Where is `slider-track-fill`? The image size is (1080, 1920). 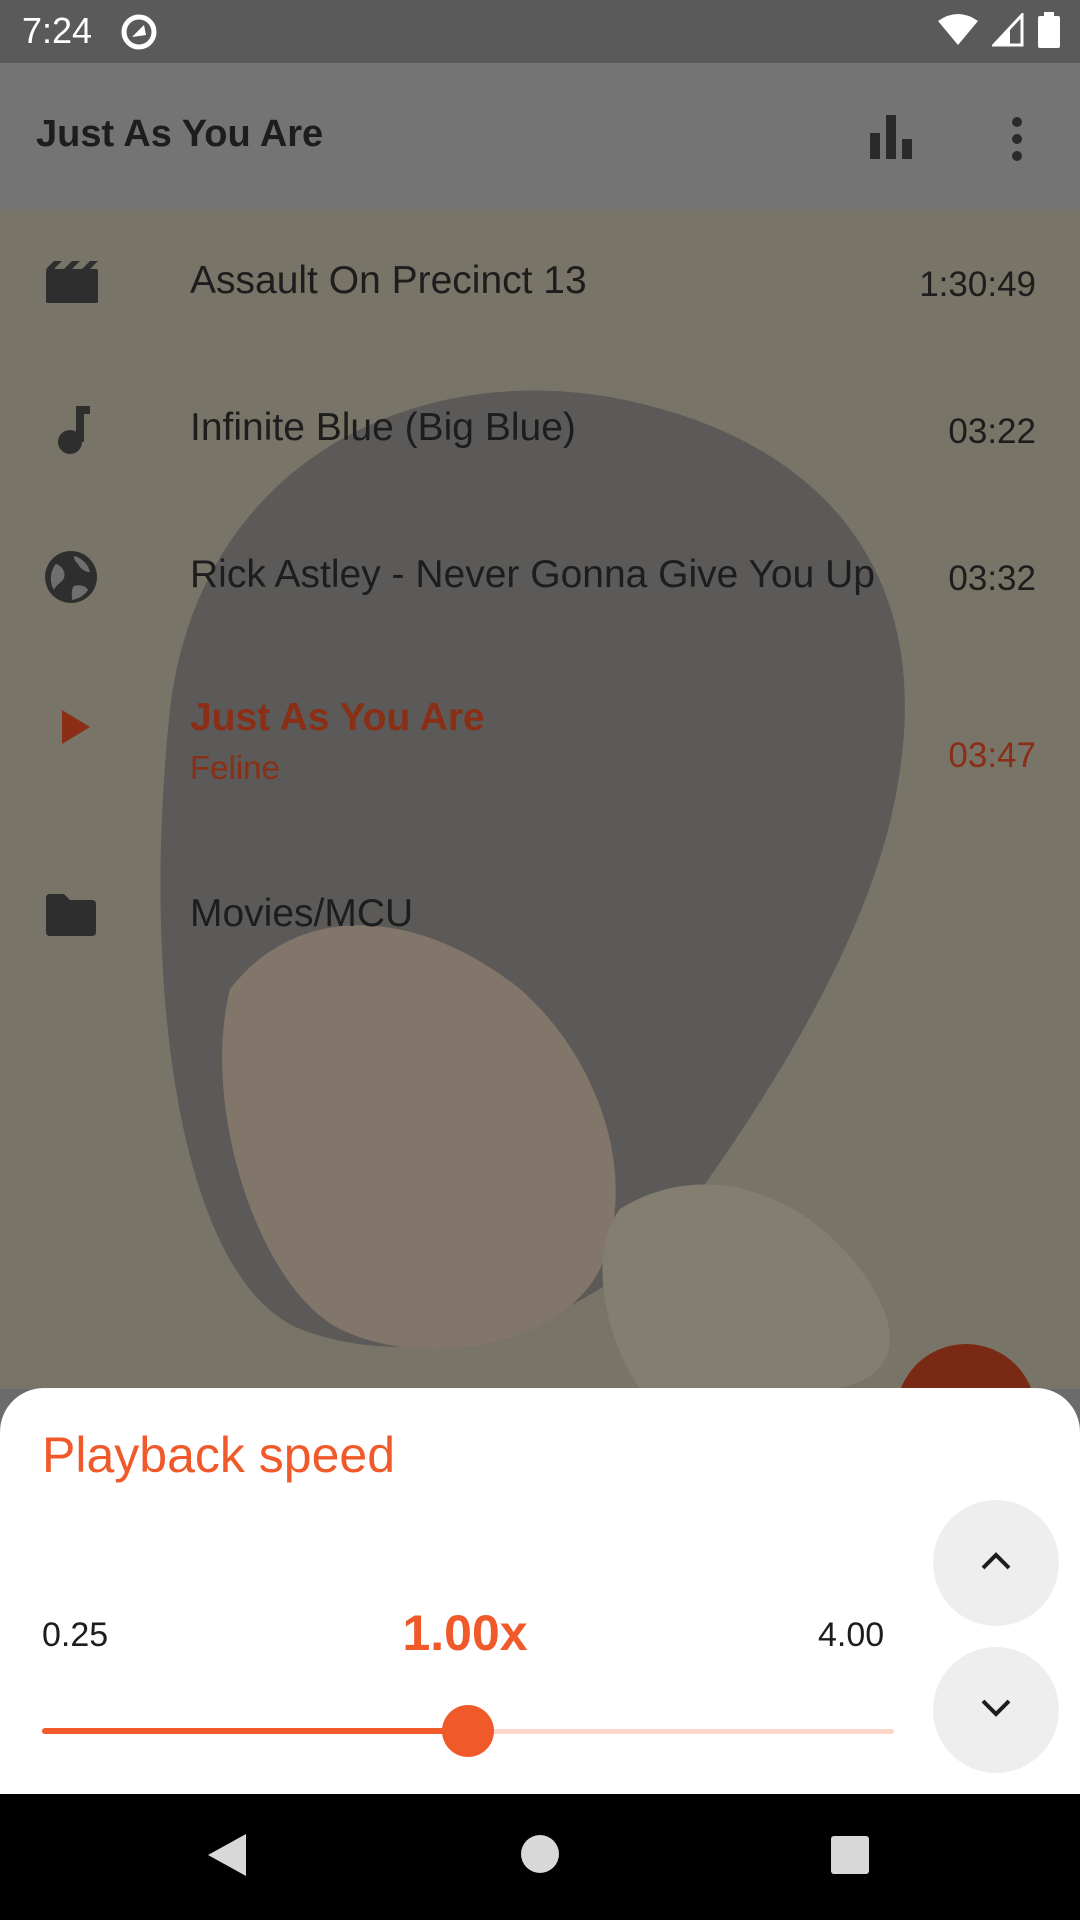
slider-track-fill is located at coordinates (255, 1731).